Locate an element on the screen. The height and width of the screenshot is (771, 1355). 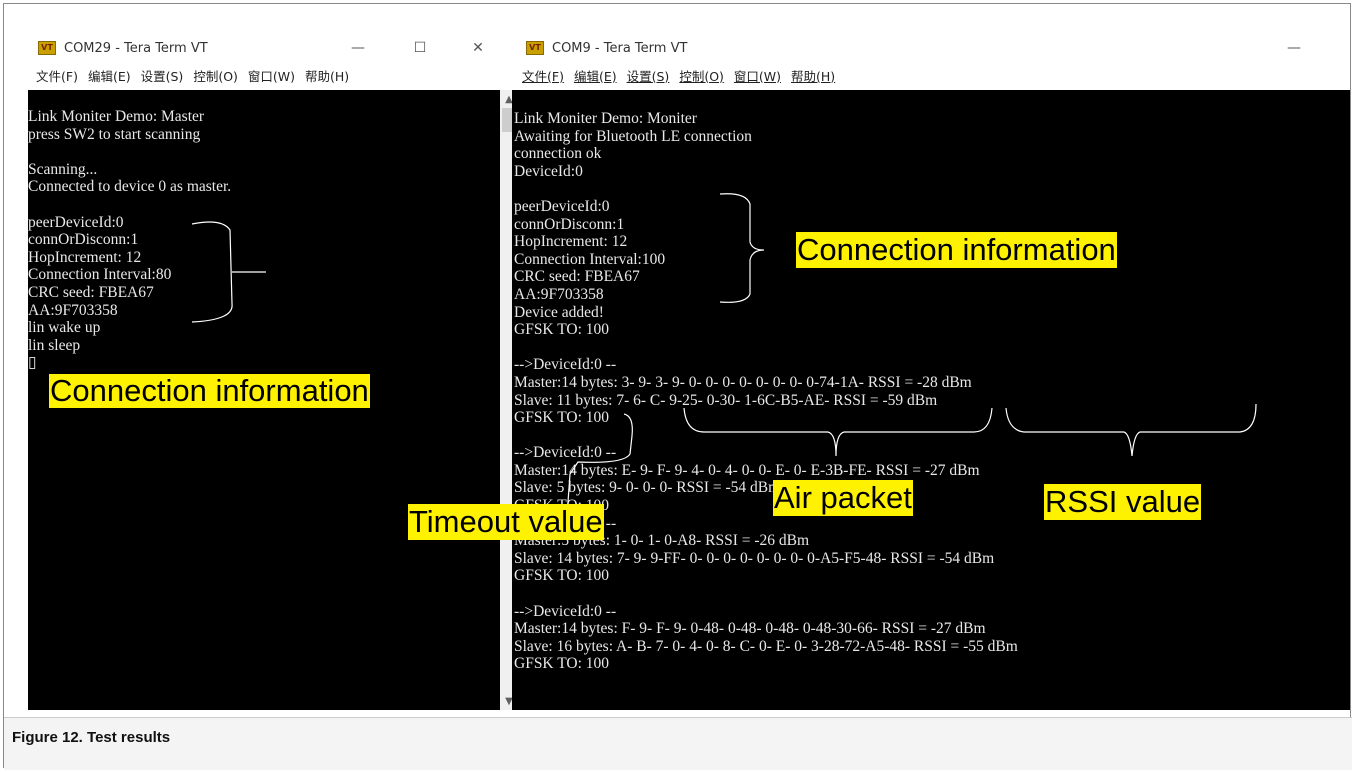
right-title-bar: VT COM9 - Tera Term VT — is located at coordinates (931, 48).